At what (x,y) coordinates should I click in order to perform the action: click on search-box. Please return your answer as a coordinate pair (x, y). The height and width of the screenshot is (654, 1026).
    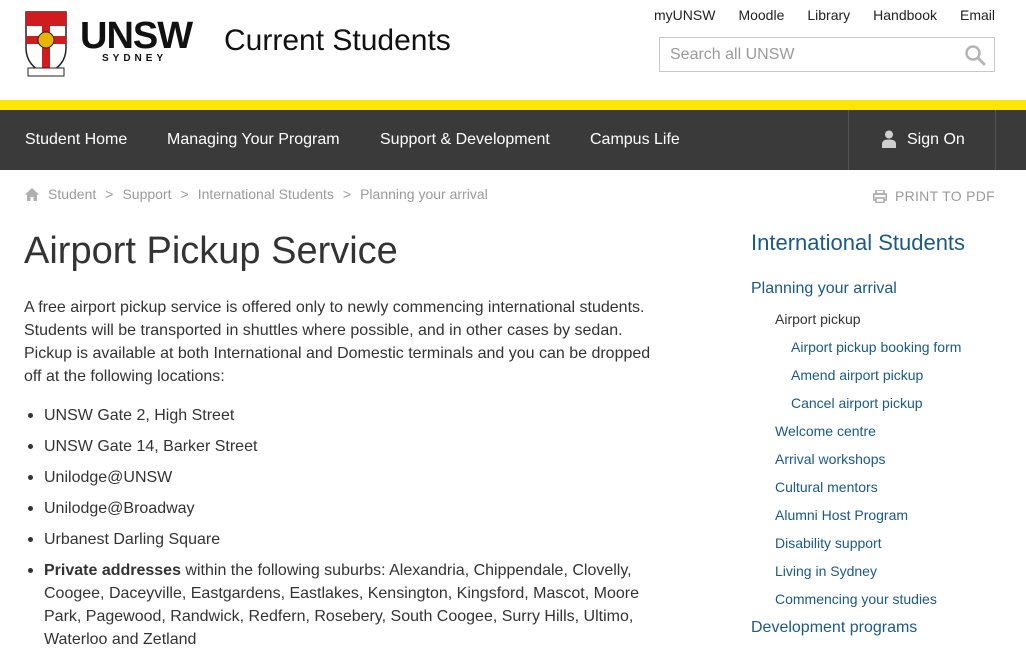
    Looking at the image, I should click on (827, 54).